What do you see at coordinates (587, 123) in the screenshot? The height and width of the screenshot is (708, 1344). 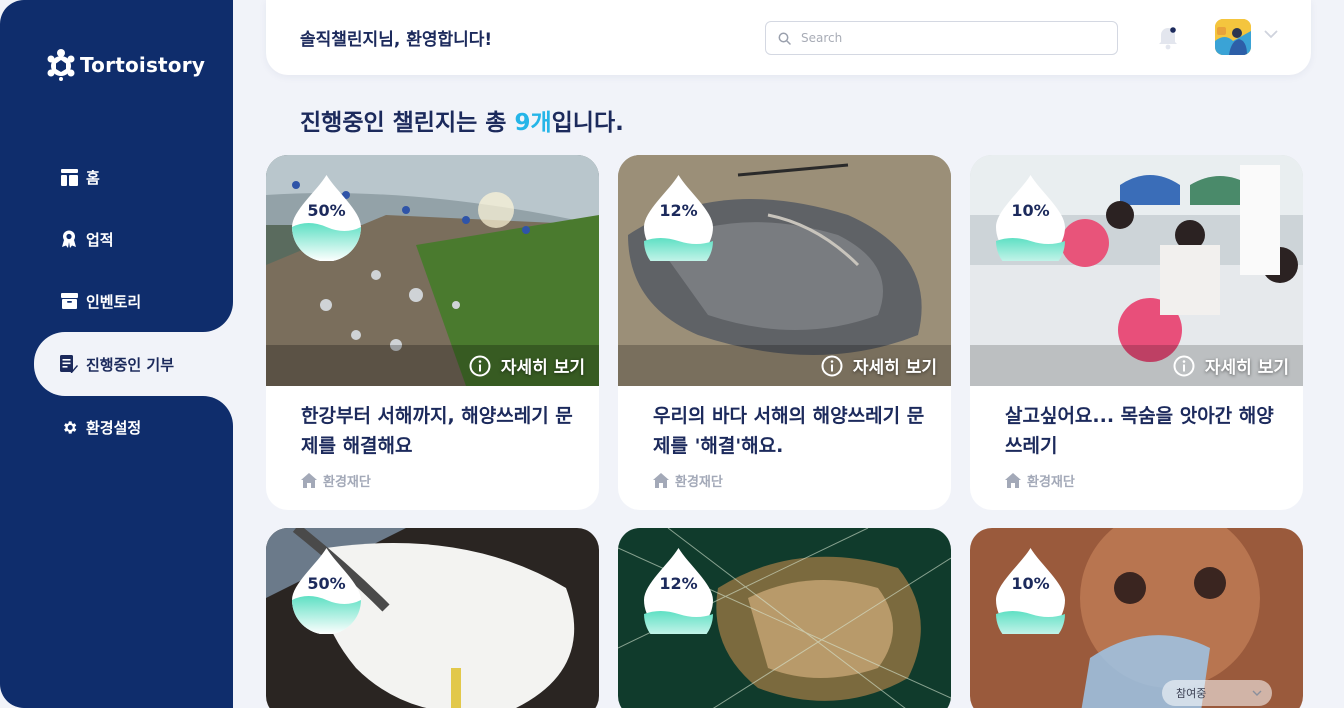 I see `heading-suffix: 입니다.` at bounding box center [587, 123].